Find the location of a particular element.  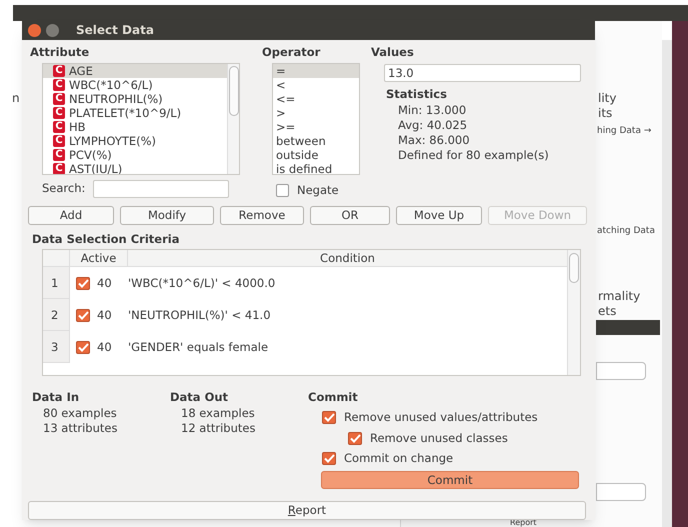

action-button: Move Up is located at coordinates (439, 215).